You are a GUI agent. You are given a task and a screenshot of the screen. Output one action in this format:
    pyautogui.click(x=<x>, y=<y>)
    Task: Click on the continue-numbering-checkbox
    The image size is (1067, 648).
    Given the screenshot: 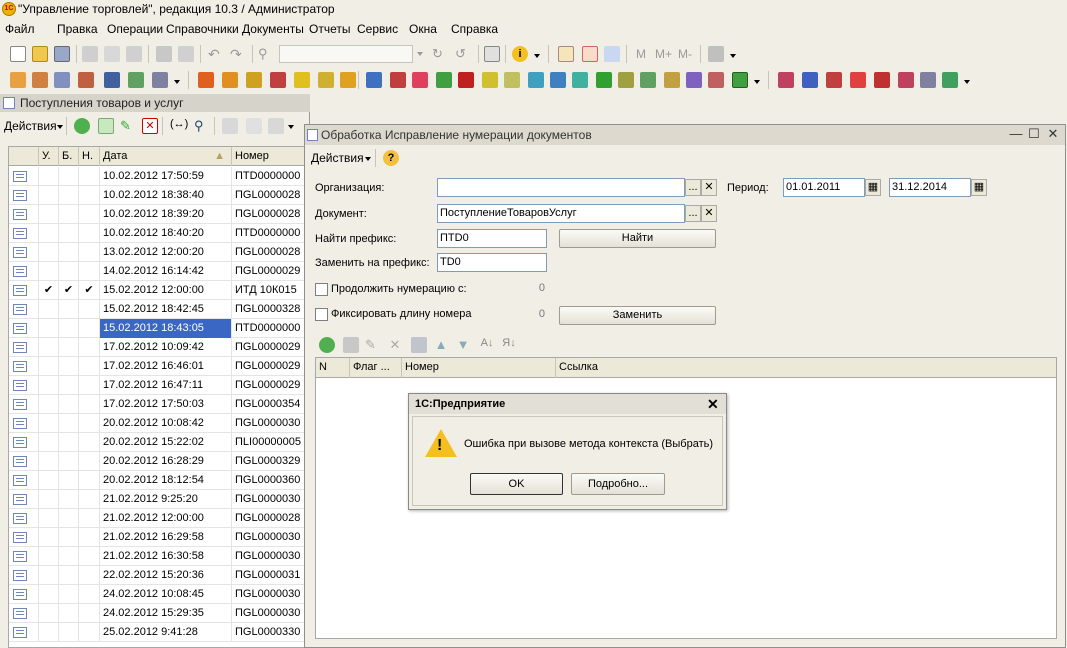 What is the action you would take?
    pyautogui.click(x=321, y=289)
    